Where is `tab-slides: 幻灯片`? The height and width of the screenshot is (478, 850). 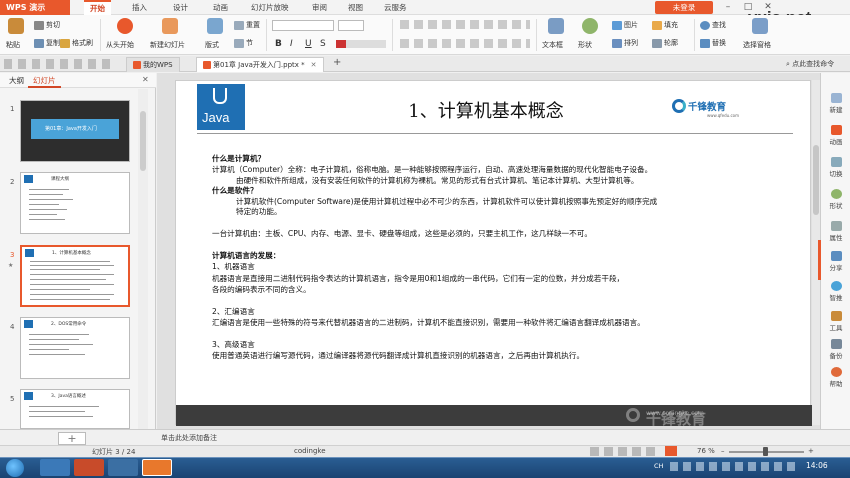 tab-slides: 幻灯片 is located at coordinates (44, 80).